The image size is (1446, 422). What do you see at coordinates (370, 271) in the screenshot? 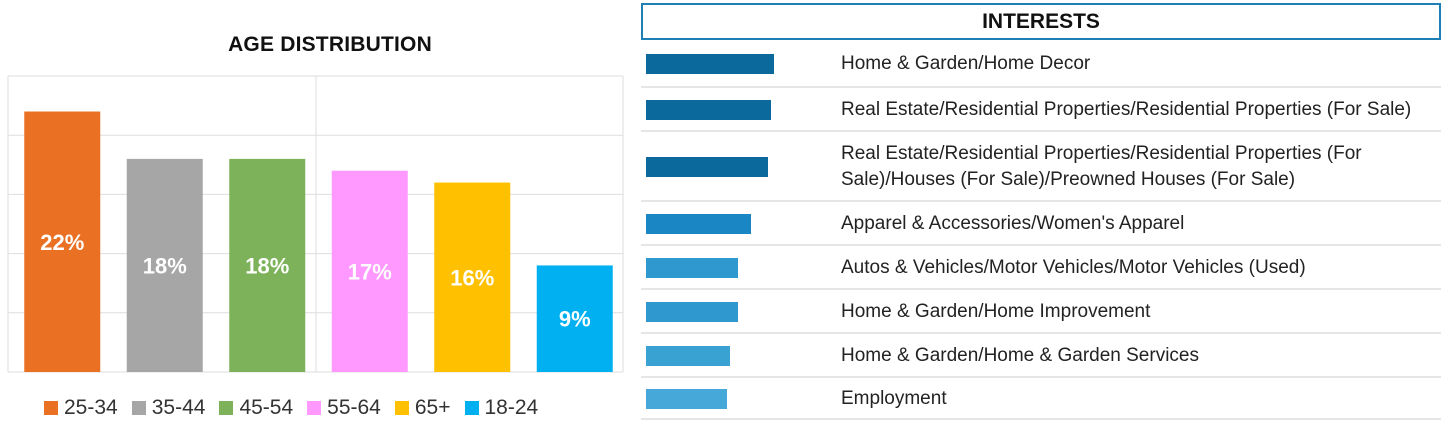
I see `bar-data-label: 17%` at bounding box center [370, 271].